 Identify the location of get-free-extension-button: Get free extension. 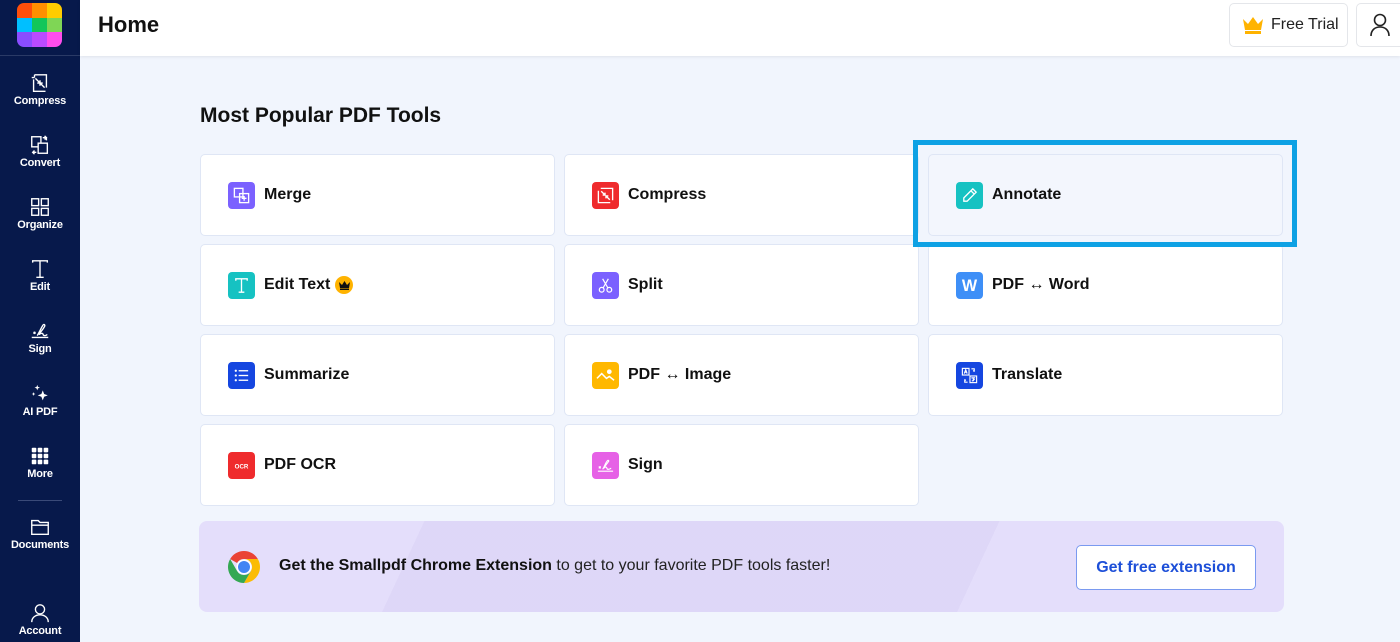
(1166, 567).